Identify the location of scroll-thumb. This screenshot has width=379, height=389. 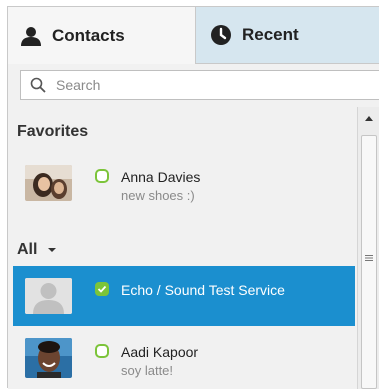
(369, 262).